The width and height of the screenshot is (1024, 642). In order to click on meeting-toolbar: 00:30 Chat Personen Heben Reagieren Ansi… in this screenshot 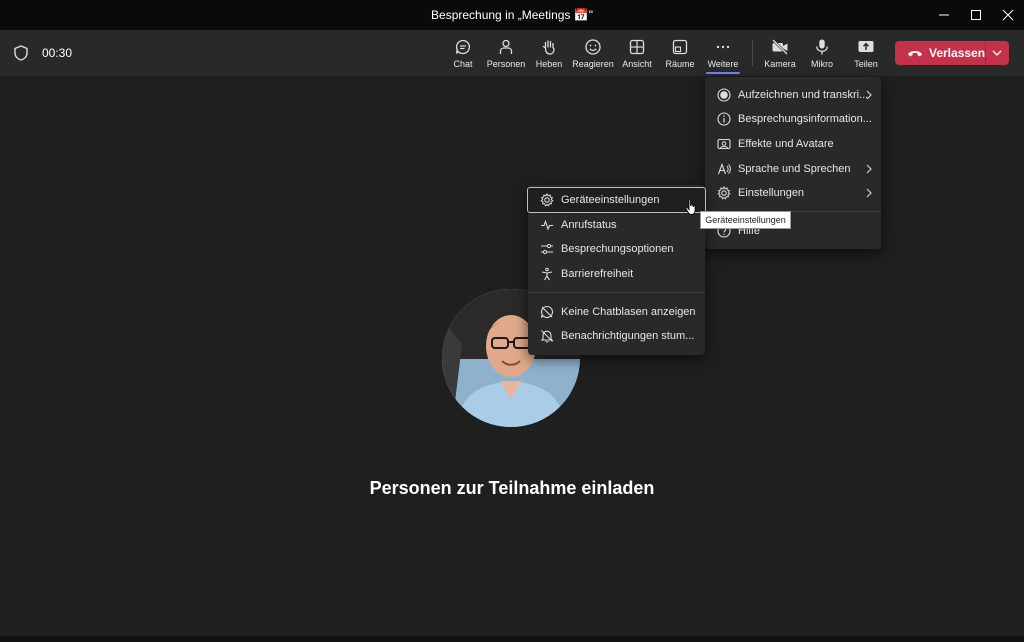, I will do `click(512, 53)`.